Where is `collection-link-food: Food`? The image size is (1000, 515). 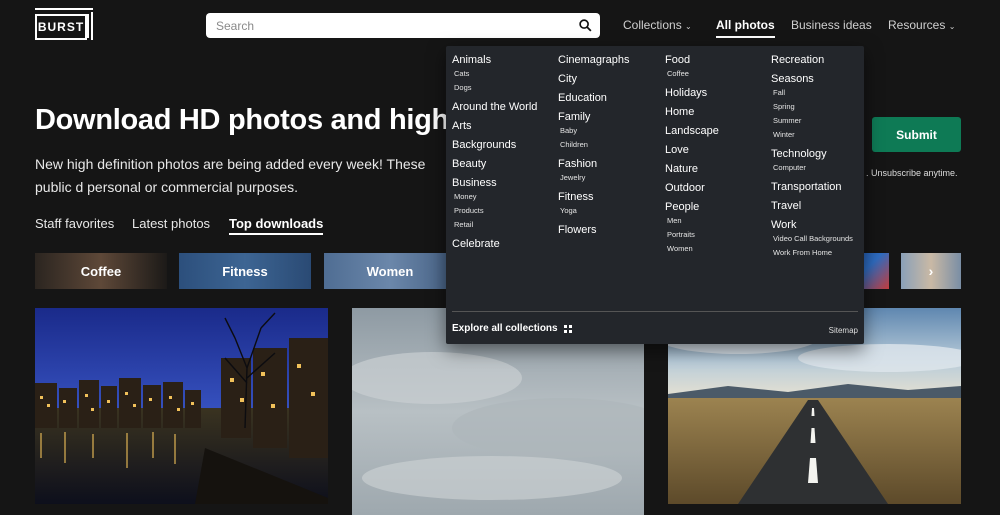 collection-link-food: Food is located at coordinates (692, 60).